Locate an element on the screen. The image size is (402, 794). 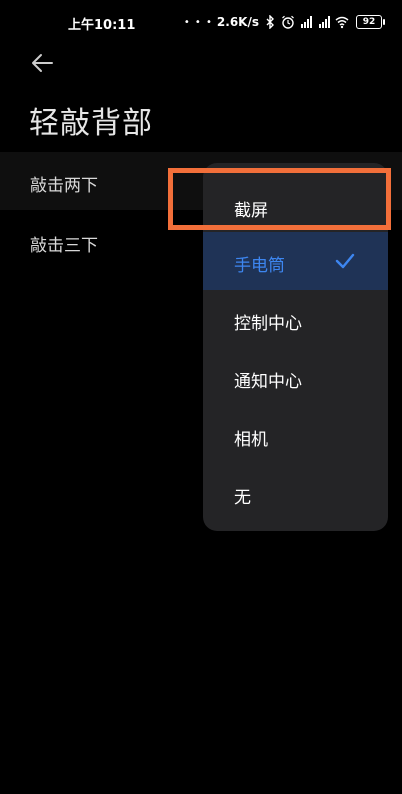
option-flashlight: 手电筒 is located at coordinates (295, 261).